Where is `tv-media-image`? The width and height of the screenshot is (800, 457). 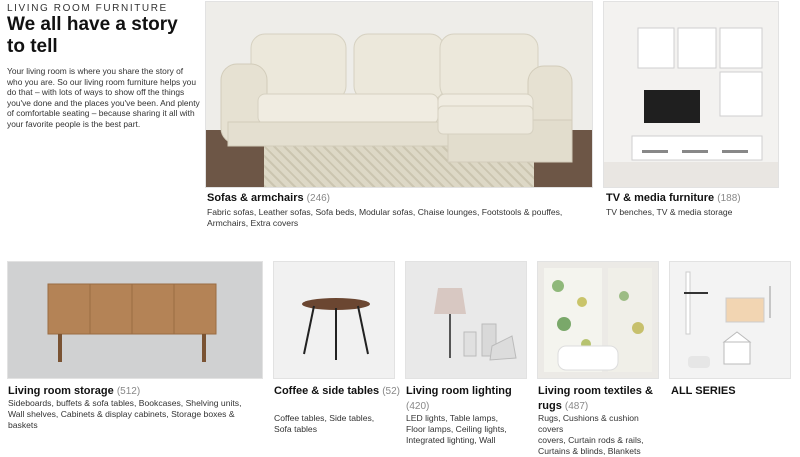 tv-media-image is located at coordinates (691, 94).